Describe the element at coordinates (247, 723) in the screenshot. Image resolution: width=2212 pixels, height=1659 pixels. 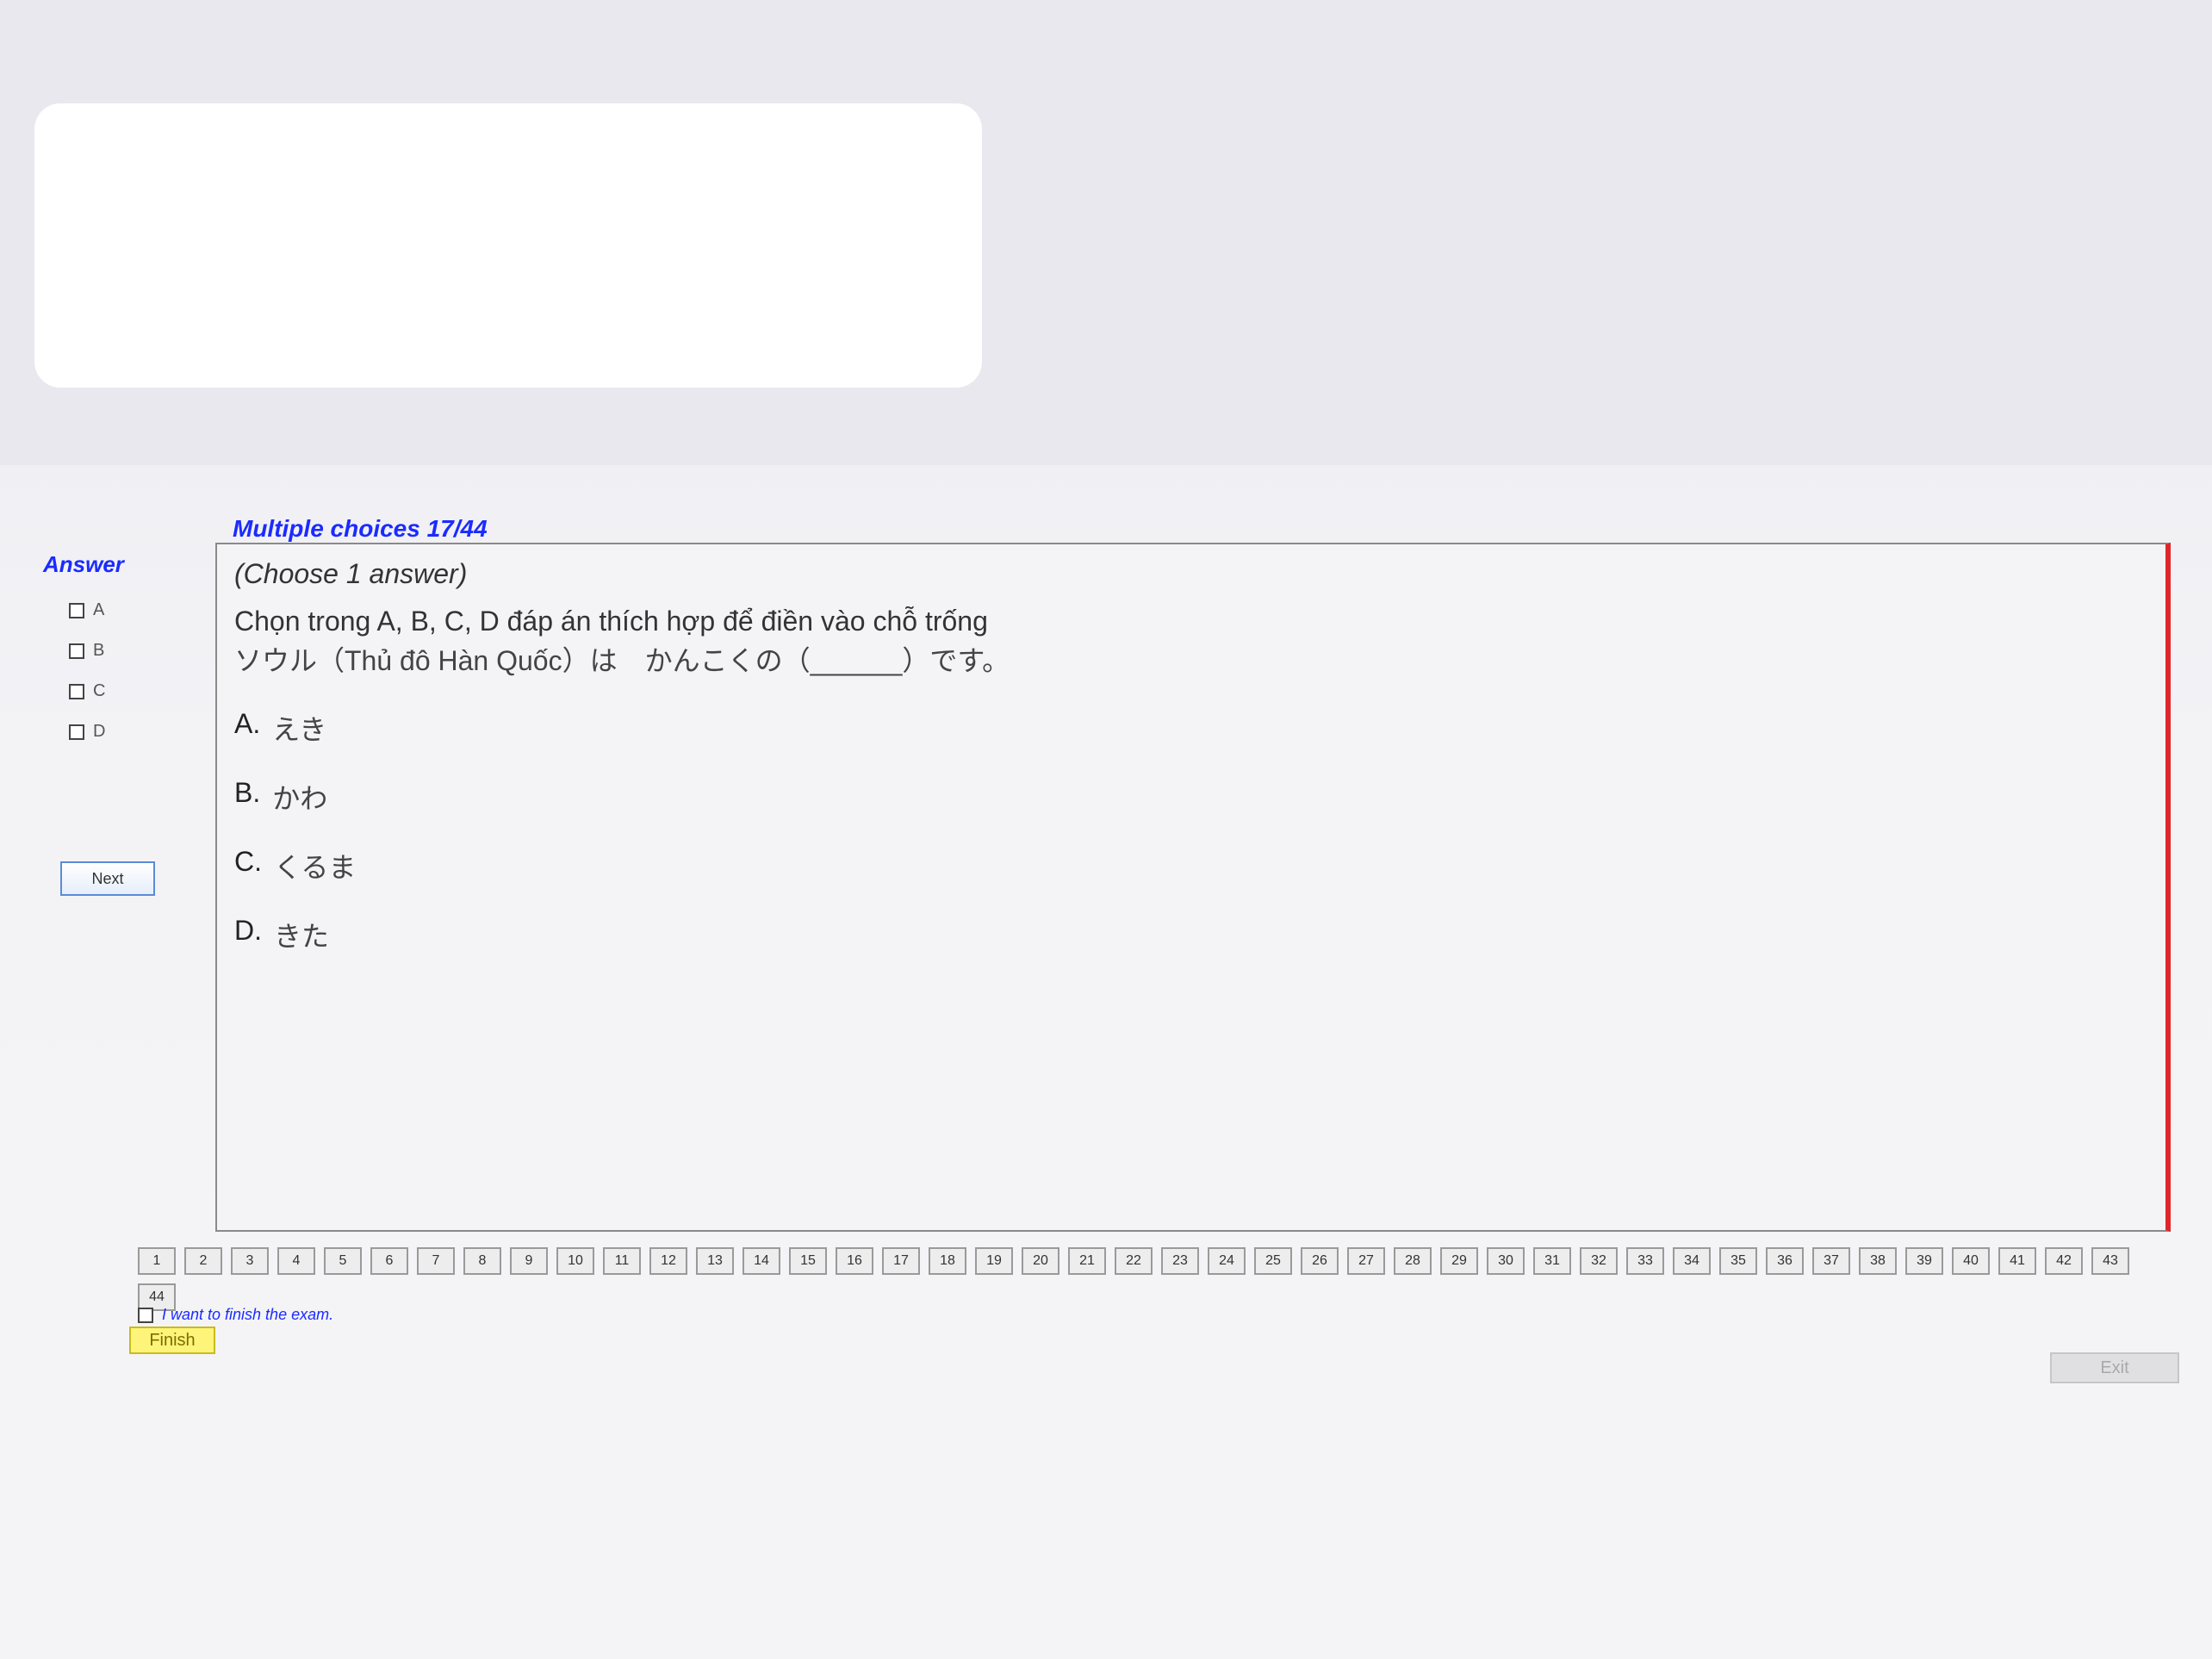
I see `choice-a-letter: A.` at that location.